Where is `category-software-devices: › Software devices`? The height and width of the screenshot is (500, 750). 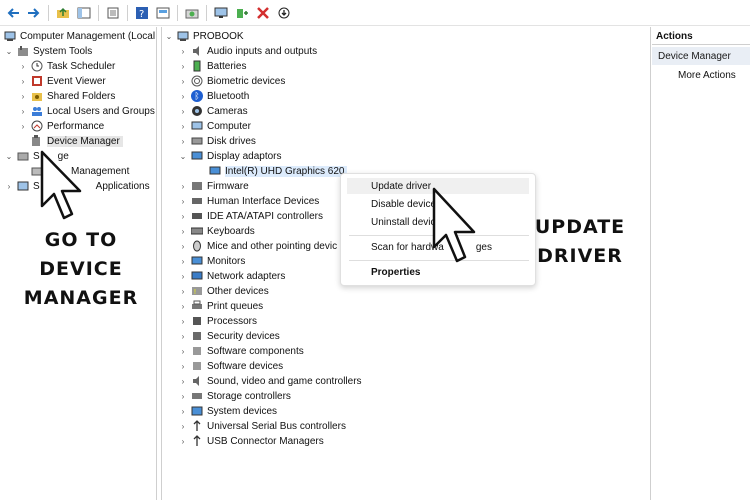 category-software-devices: › Software devices is located at coordinates (231, 366).